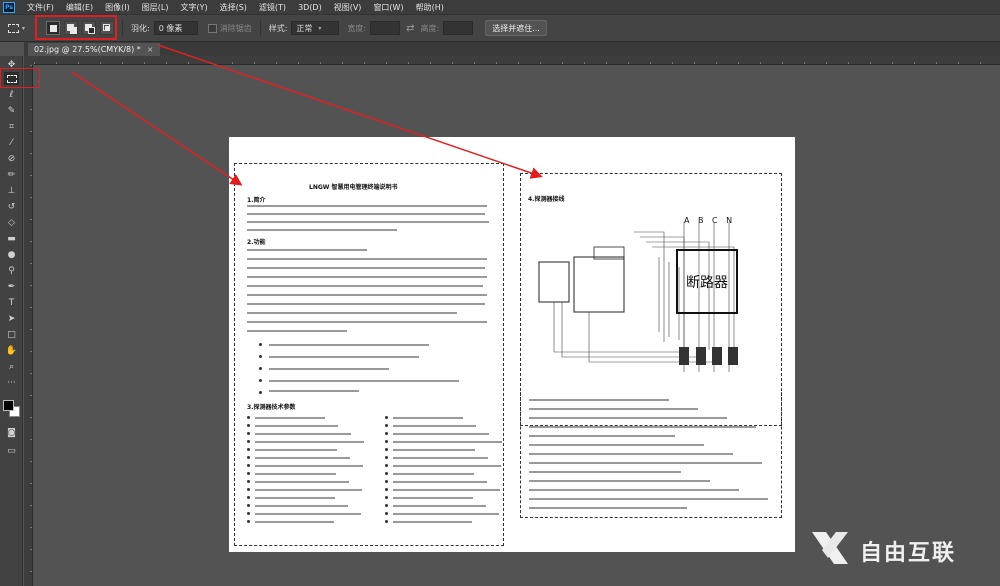 The image size is (1000, 586). Describe the element at coordinates (315, 28) in the screenshot. I see `style-select: 正常 ▾` at that location.